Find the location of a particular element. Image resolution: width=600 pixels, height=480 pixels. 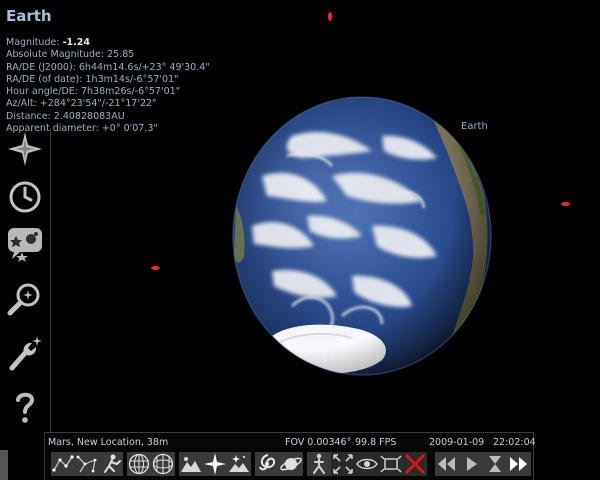

constellation-labels-button is located at coordinates (87, 464).